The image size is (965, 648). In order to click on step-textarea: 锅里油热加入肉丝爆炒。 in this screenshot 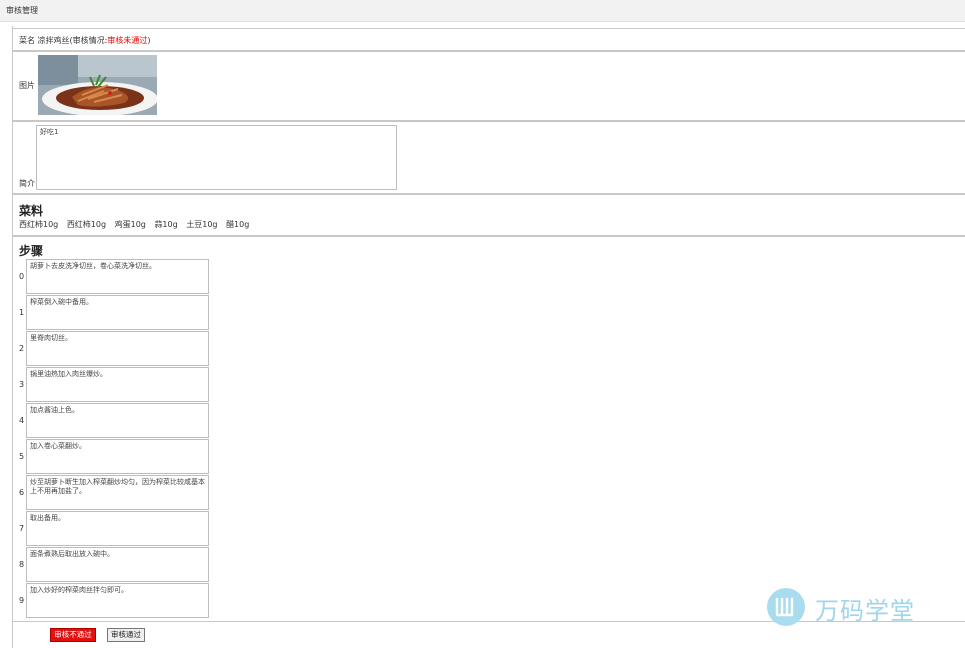, I will do `click(117, 384)`.